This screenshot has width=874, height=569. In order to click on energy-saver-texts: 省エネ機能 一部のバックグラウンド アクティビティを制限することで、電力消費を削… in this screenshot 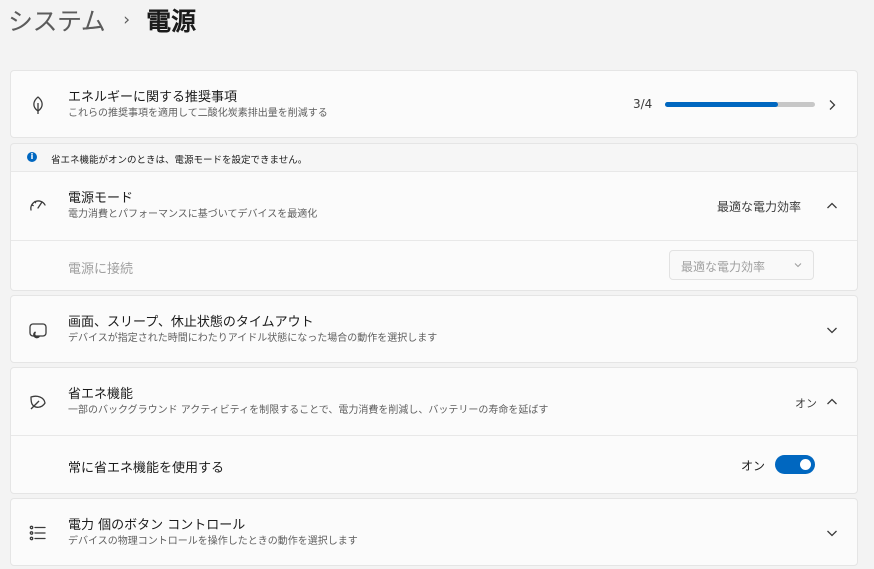, I will do `click(308, 402)`.